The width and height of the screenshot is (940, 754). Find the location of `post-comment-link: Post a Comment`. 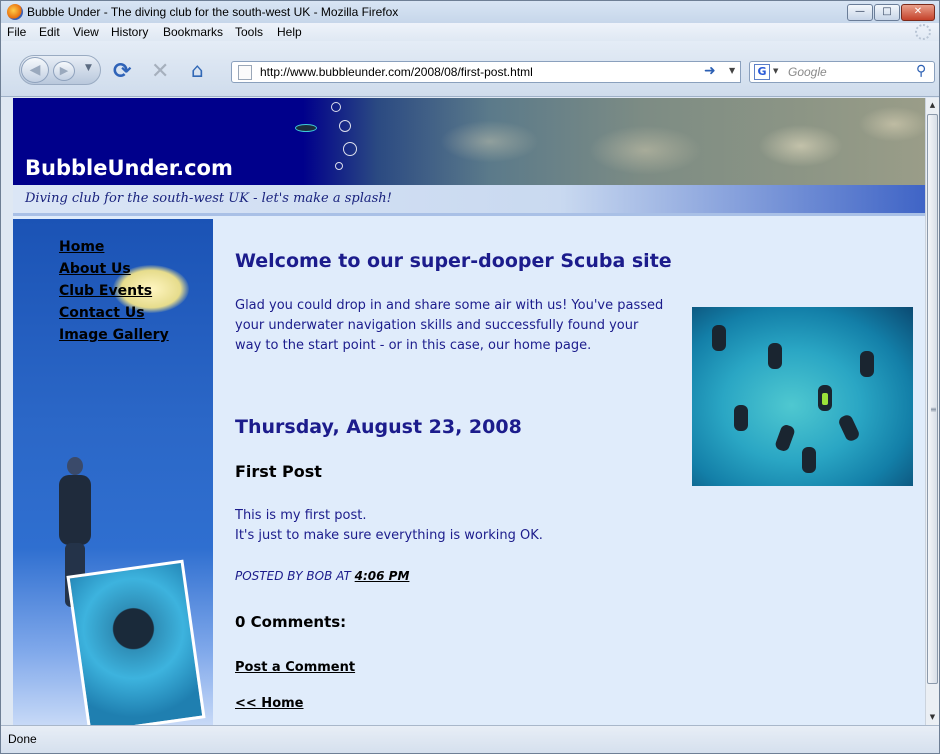

post-comment-link: Post a Comment is located at coordinates (295, 667).